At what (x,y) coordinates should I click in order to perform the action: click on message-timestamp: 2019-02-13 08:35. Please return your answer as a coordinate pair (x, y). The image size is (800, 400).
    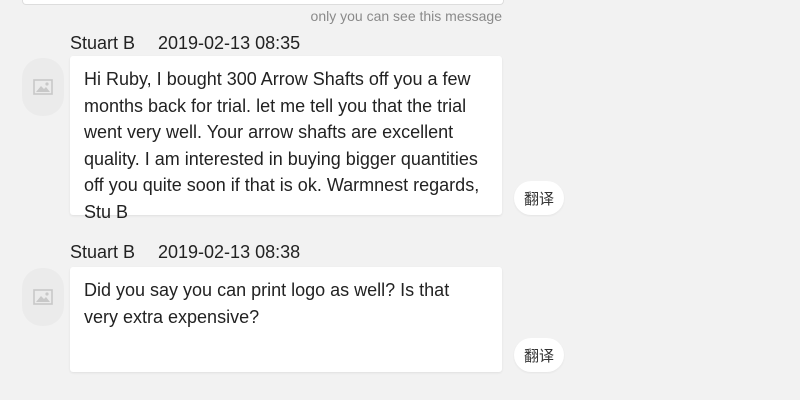
    Looking at the image, I should click on (229, 43).